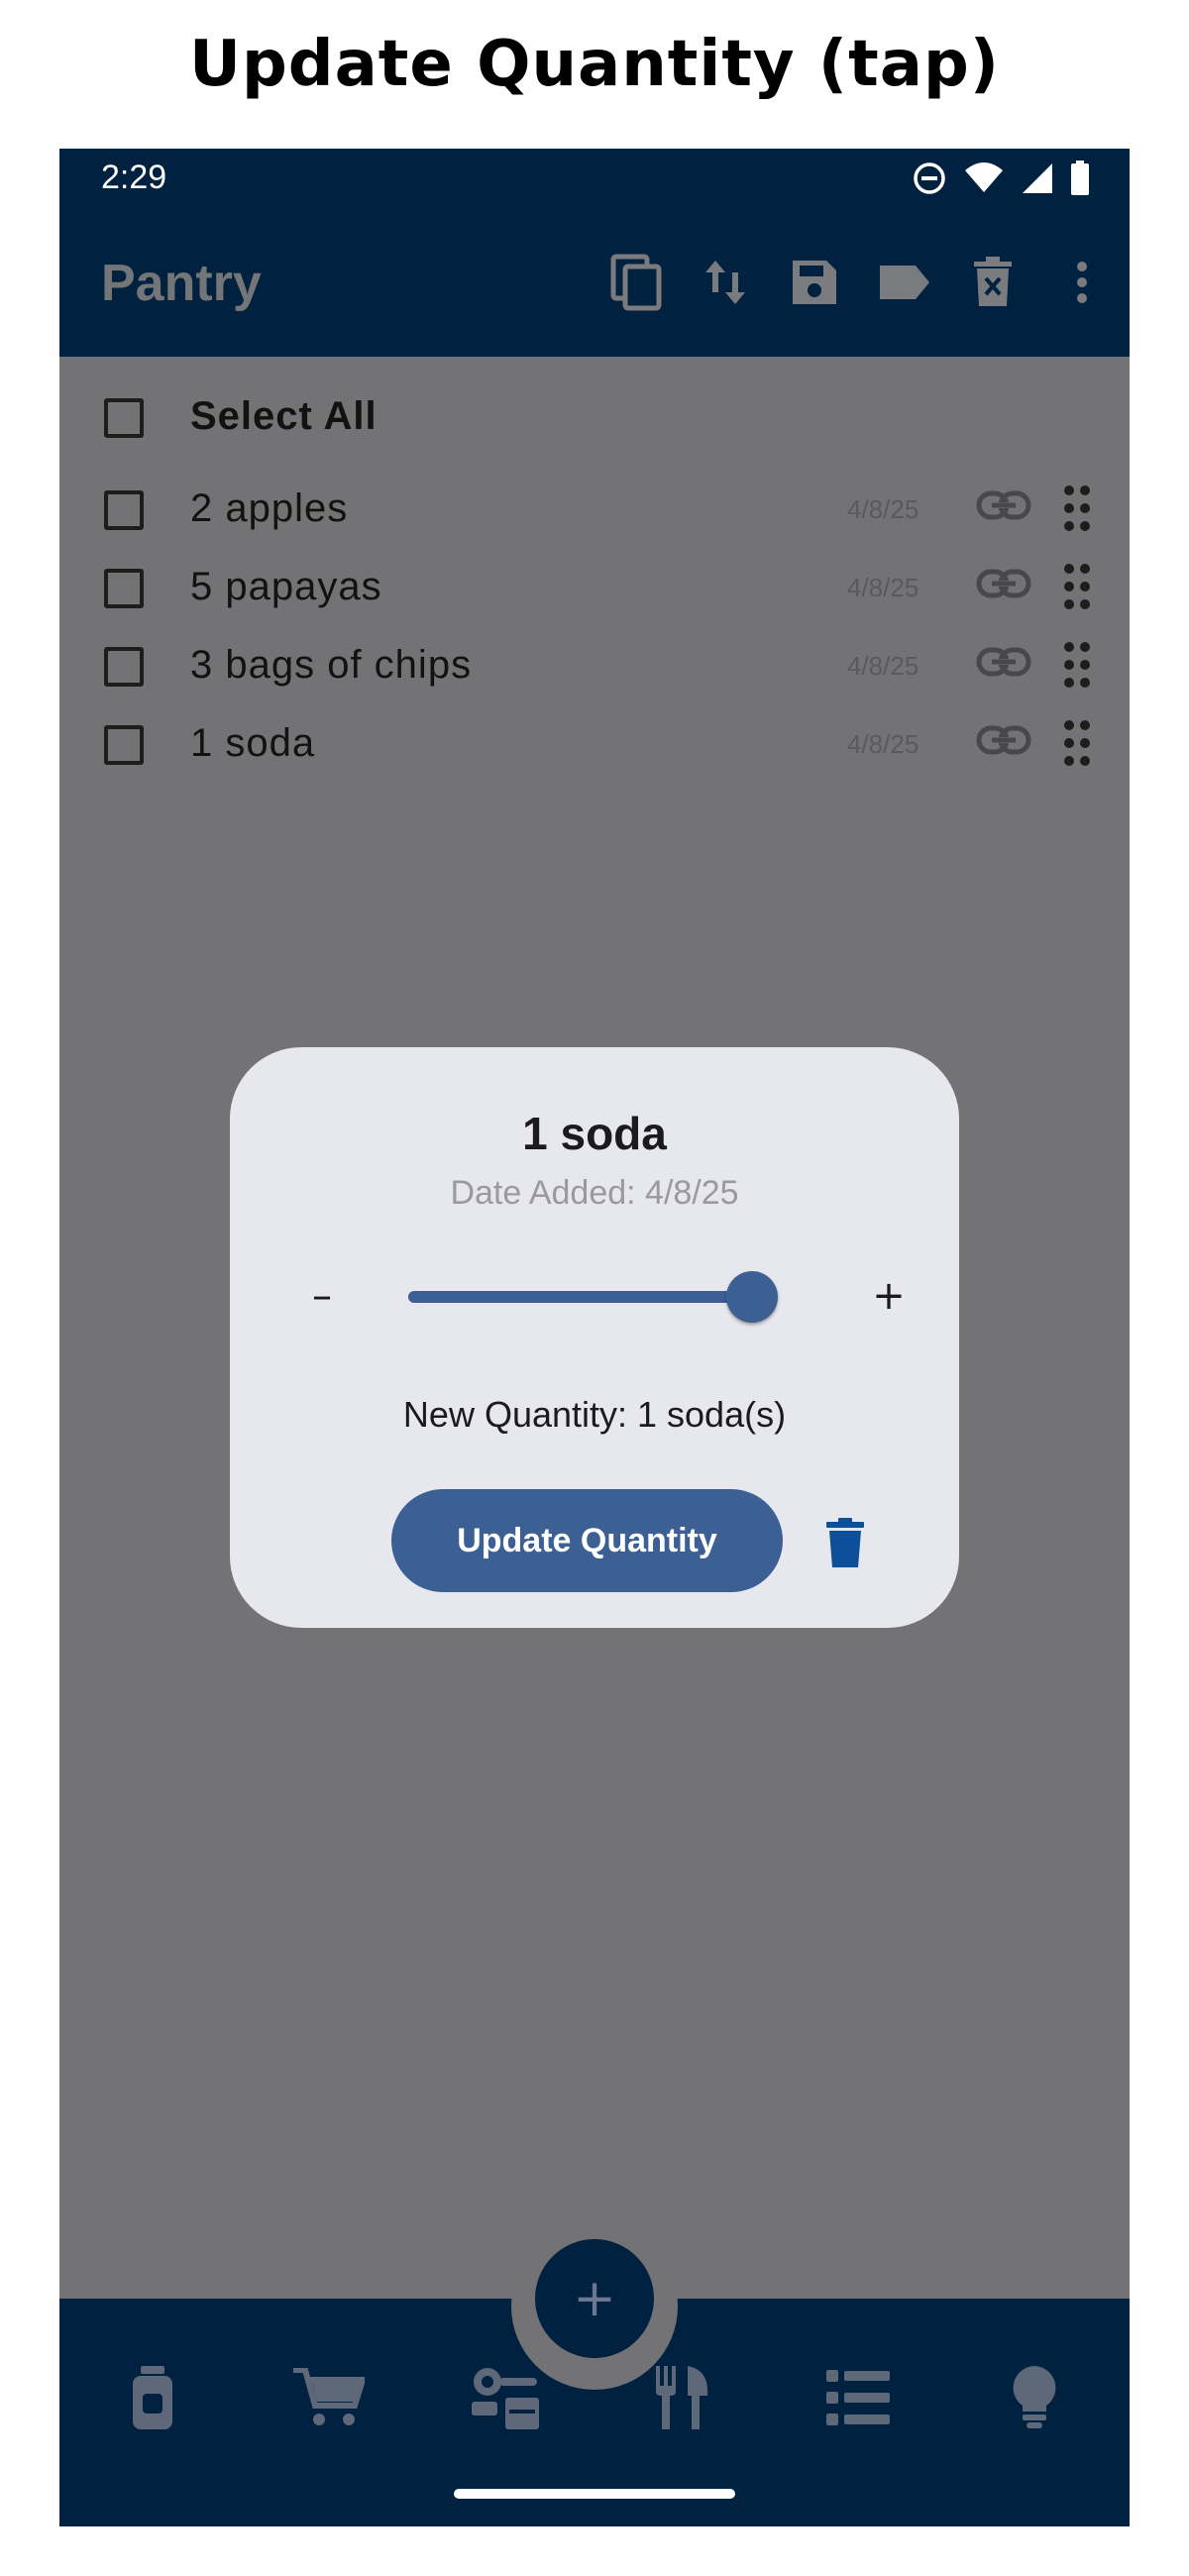 The image size is (1189, 2576). I want to click on nav-shopping, so click(329, 2398).